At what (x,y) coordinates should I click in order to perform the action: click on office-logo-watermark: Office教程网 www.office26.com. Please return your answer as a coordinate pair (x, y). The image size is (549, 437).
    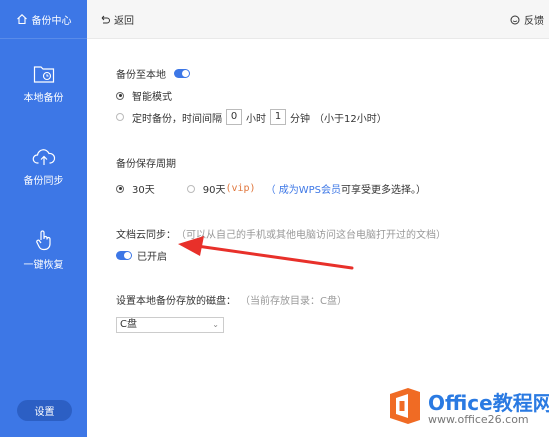
    Looking at the image, I should click on (467, 406).